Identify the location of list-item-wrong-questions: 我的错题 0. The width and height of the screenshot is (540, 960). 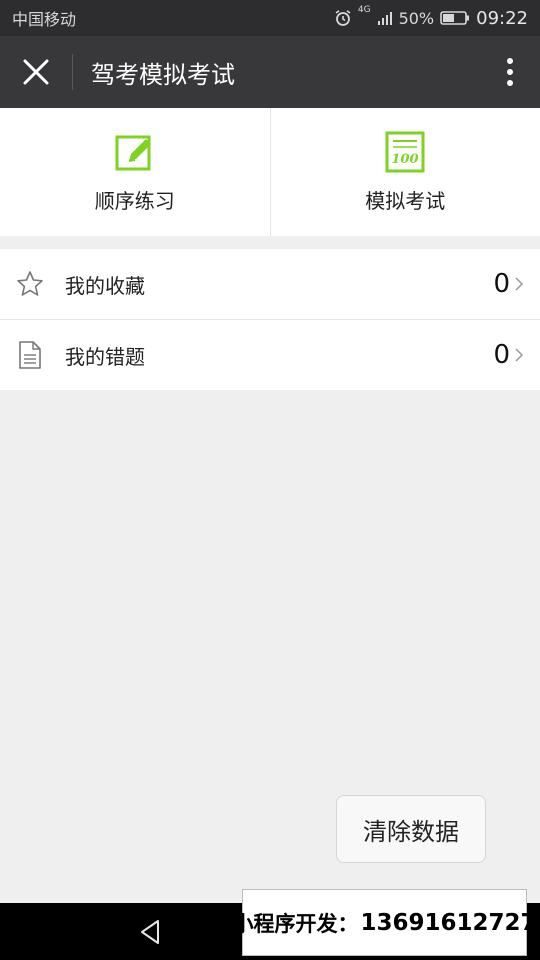
(270, 354).